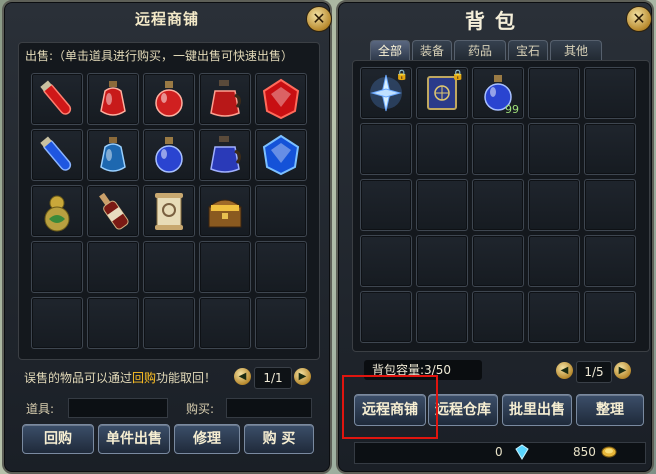  I want to click on red-potion-round-icon, so click(169, 99).